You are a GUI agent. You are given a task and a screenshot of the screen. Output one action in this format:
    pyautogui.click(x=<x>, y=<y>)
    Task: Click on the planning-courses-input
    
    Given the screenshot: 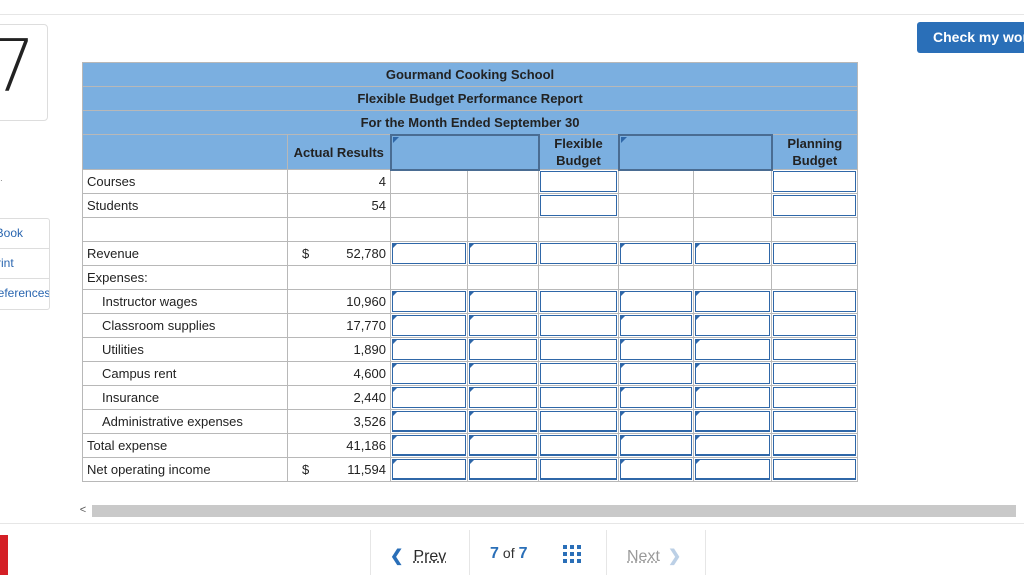 What is the action you would take?
    pyautogui.click(x=814, y=181)
    